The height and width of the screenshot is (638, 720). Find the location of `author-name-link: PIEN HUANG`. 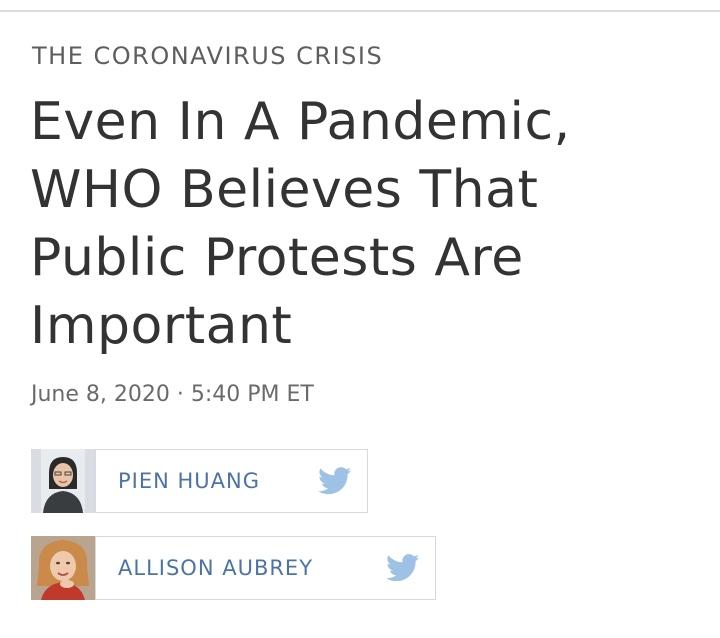

author-name-link: PIEN HUANG is located at coordinates (189, 481).